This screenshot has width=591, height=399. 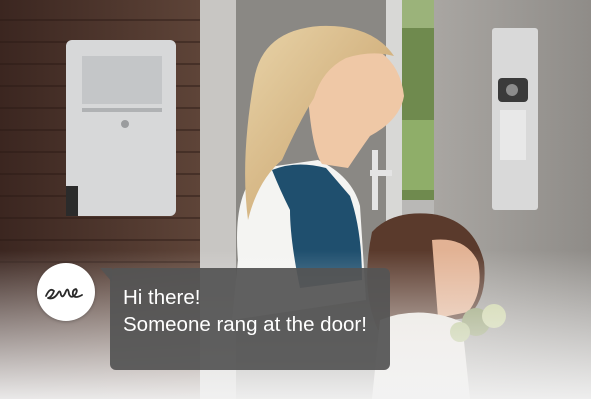 I want to click on notification-message: Someone rang at the door!, so click(x=245, y=324).